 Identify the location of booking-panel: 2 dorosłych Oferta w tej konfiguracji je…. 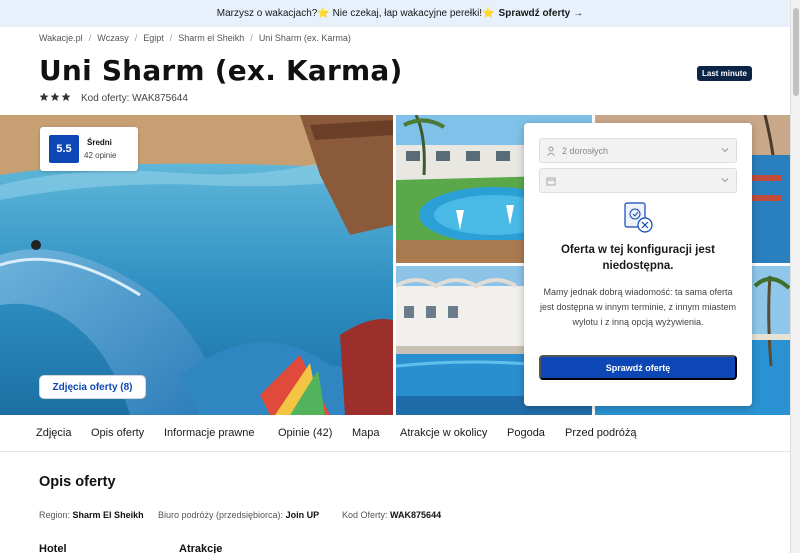
(638, 264).